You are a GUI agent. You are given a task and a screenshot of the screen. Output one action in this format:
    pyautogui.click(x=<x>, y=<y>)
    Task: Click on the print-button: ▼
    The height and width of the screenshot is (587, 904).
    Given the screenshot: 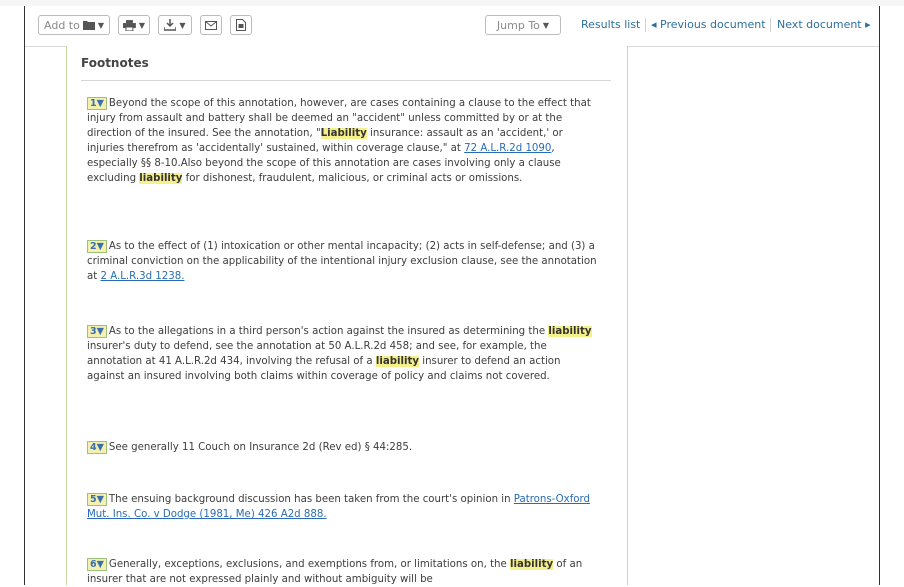 What is the action you would take?
    pyautogui.click(x=134, y=25)
    